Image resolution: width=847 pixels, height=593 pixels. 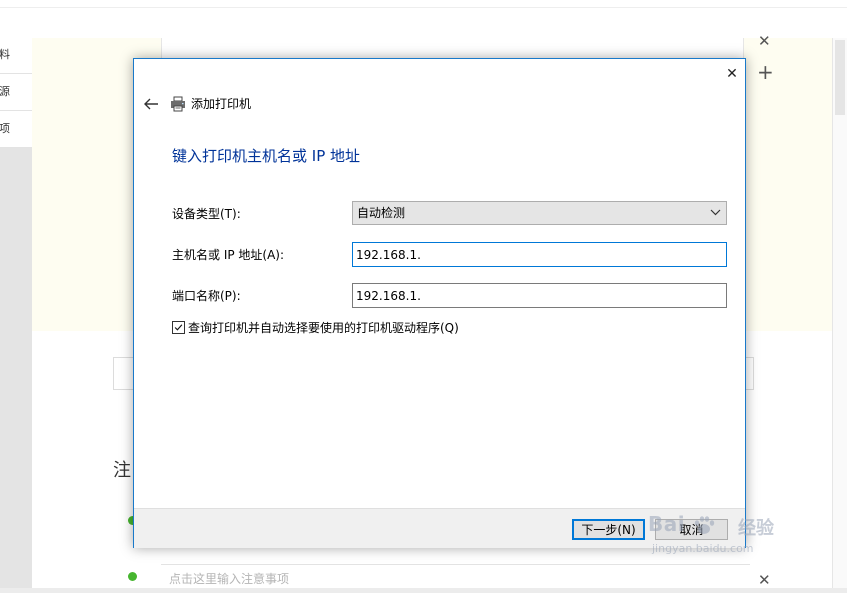 I want to click on hostname-label: 主机名或 IP 地址(A):, so click(x=228, y=255).